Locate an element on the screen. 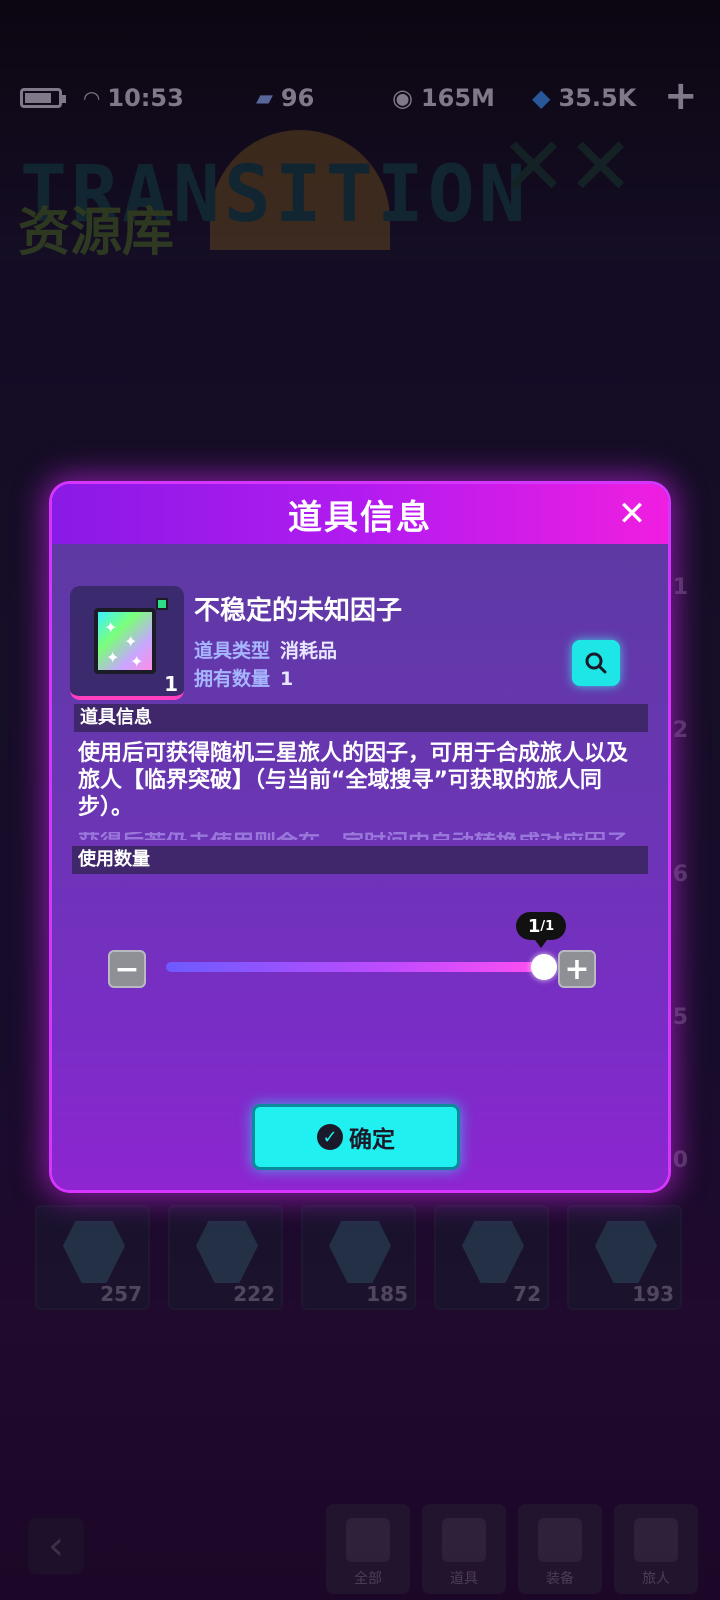 This screenshot has width=720, height=1600. search-button is located at coordinates (596, 663).